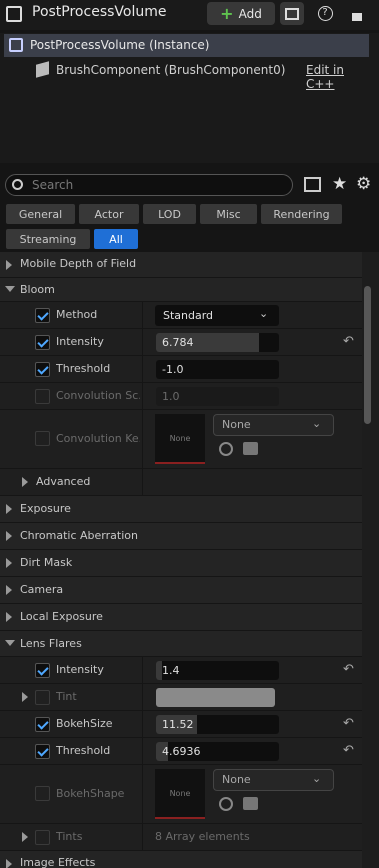 The width and height of the screenshot is (379, 868). What do you see at coordinates (217, 670) in the screenshot?
I see `lf-intensity-input: 1.4` at bounding box center [217, 670].